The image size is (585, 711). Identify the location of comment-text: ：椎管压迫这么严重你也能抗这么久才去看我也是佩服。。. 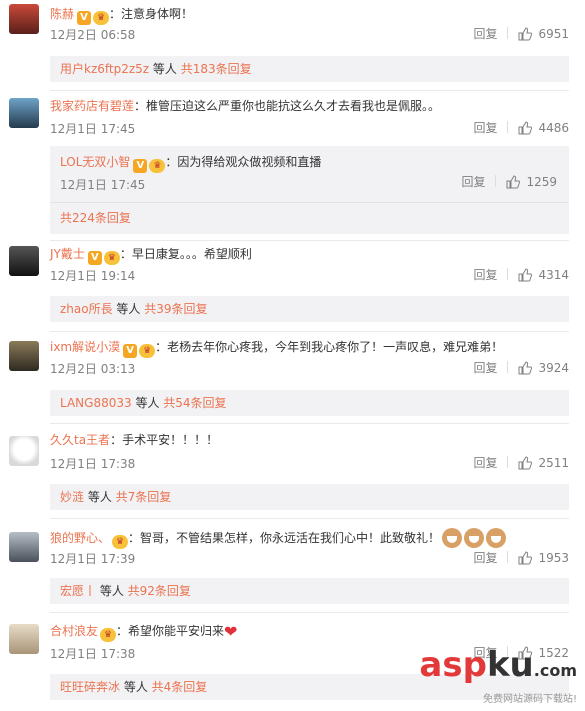
(287, 106).